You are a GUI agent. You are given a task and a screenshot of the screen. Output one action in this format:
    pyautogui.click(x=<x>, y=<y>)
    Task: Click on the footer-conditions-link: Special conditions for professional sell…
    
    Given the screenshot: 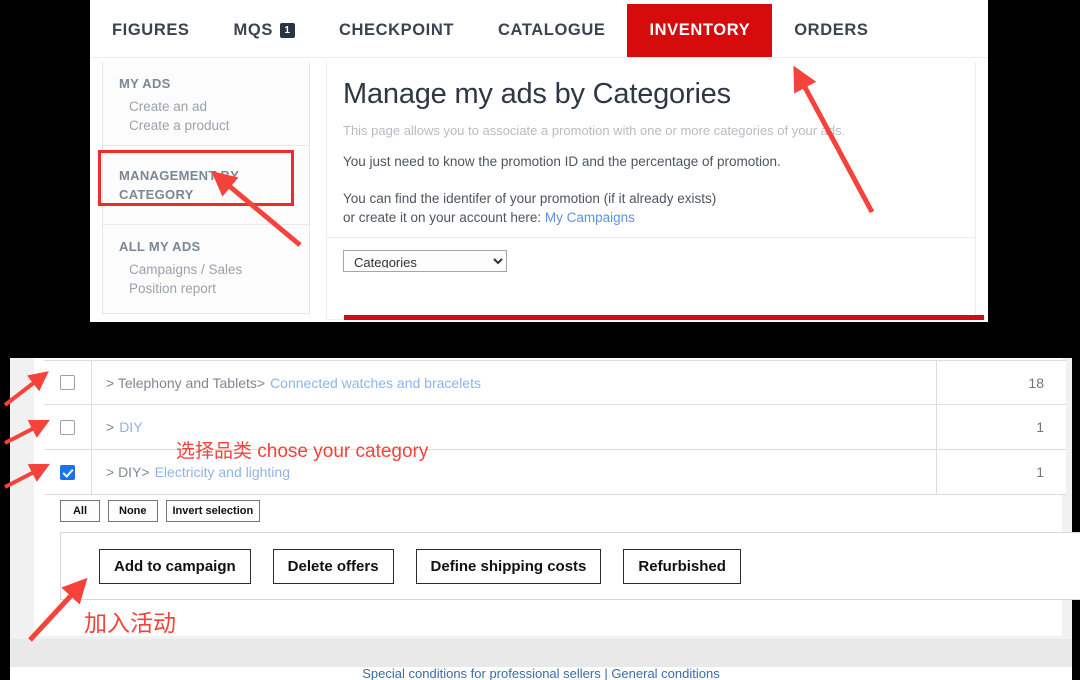 What is the action you would take?
    pyautogui.click(x=541, y=673)
    